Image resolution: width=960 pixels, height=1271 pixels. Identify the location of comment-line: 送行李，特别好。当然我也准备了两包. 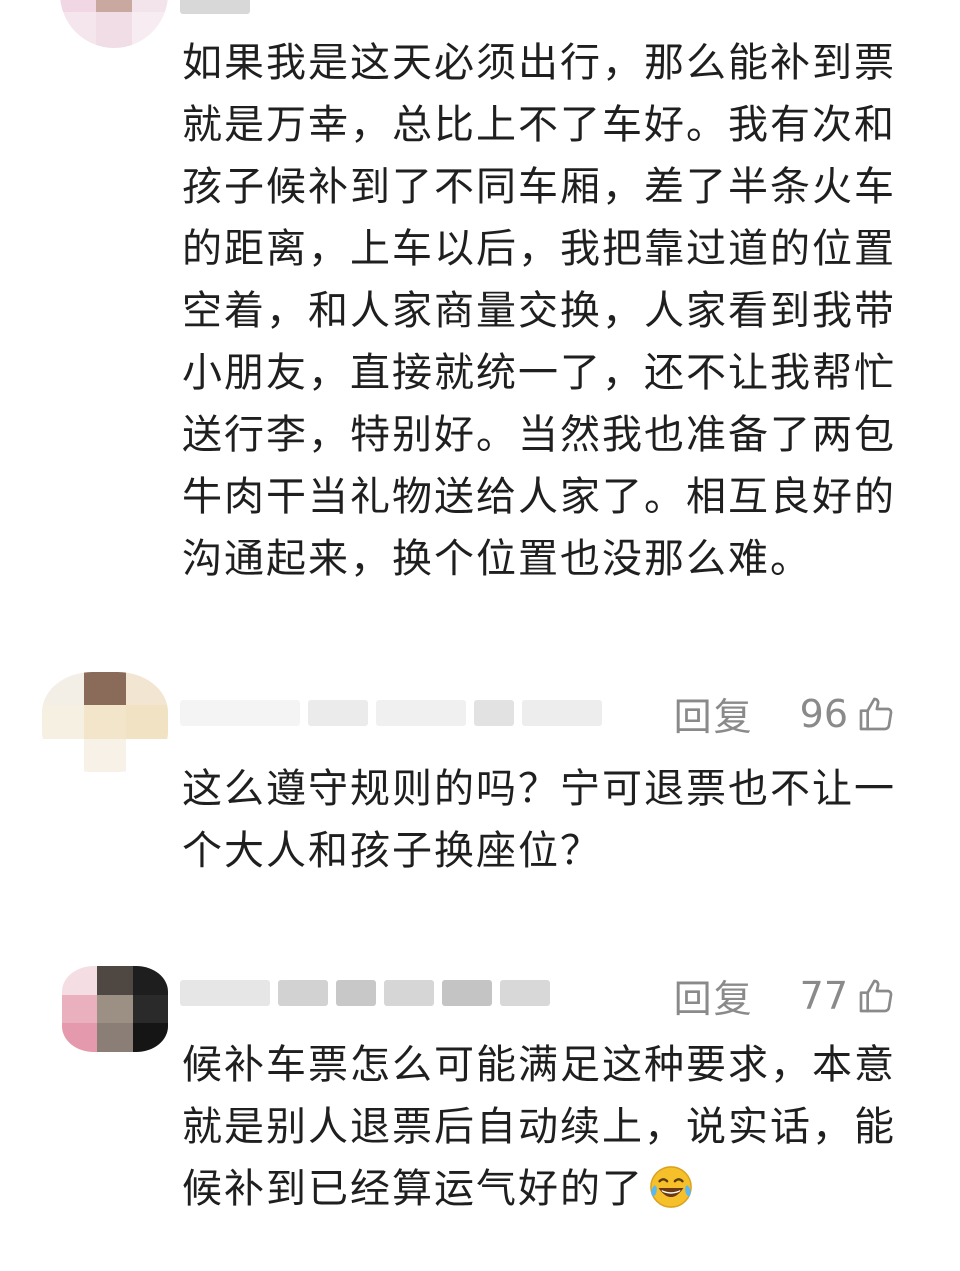
(539, 435).